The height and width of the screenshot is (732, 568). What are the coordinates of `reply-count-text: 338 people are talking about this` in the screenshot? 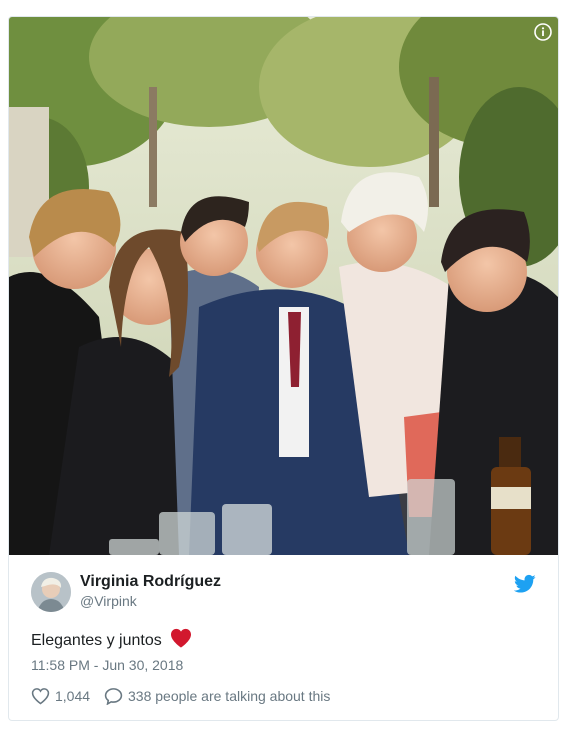 It's located at (229, 696).